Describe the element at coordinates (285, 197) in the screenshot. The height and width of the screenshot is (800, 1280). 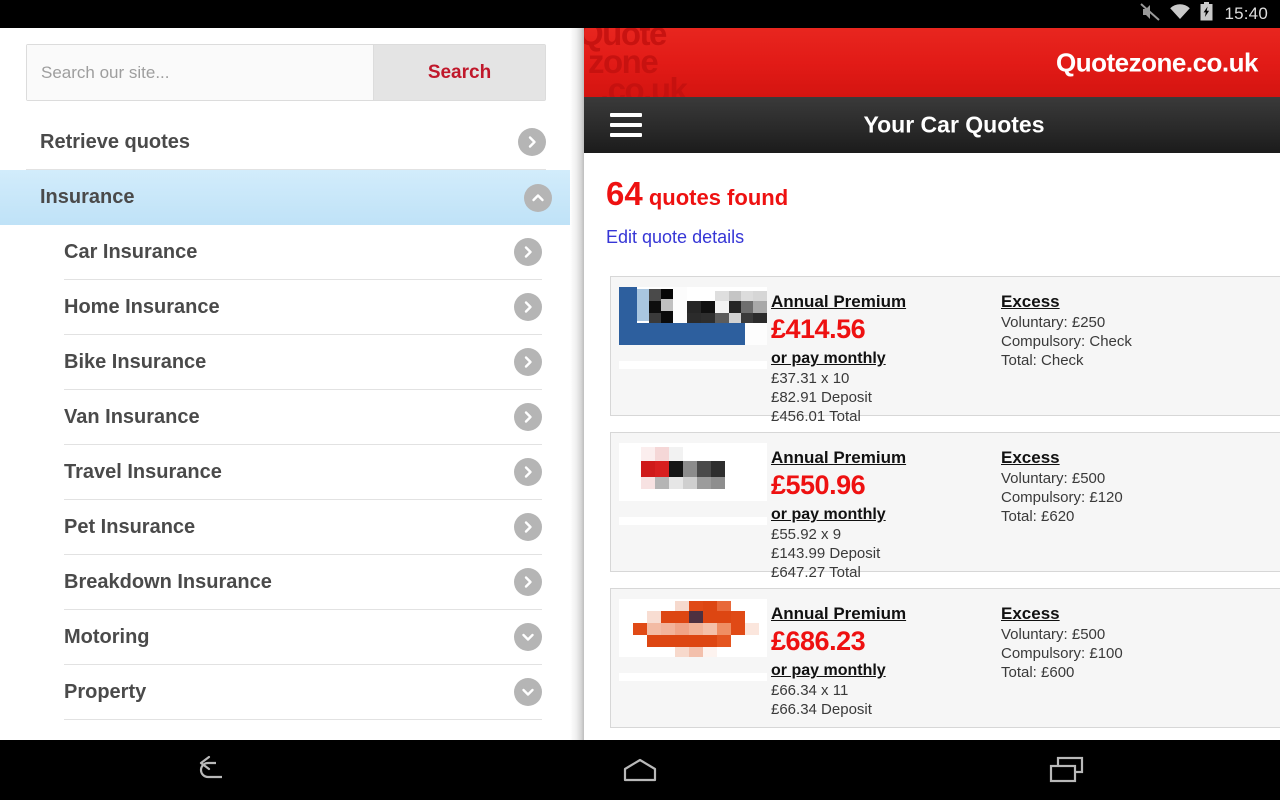
I see `sidebar-item-insurance: Insurance` at that location.